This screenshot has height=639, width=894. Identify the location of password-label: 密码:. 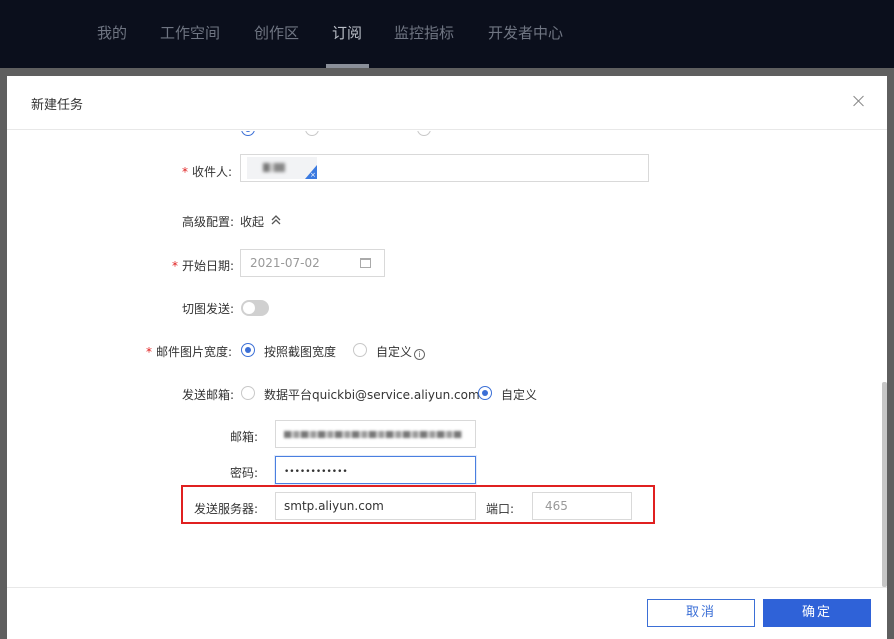
(244, 473).